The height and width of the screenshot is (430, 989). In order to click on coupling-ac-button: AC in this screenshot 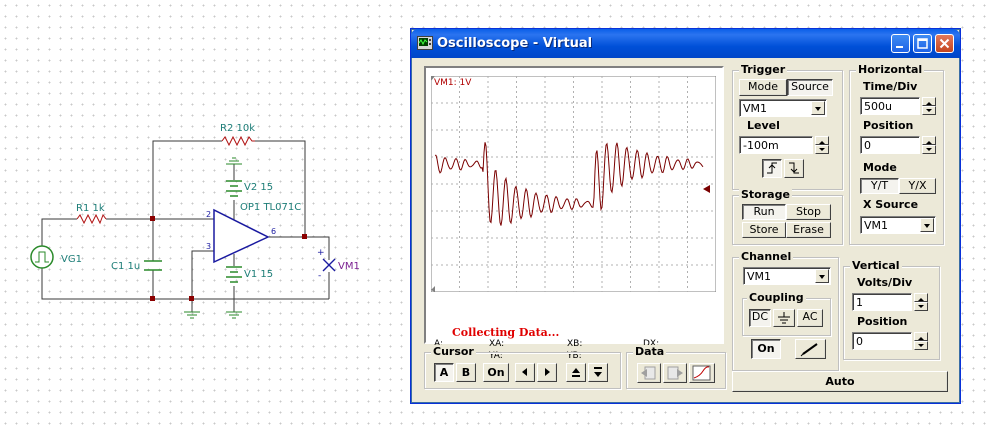, I will do `click(810, 318)`.